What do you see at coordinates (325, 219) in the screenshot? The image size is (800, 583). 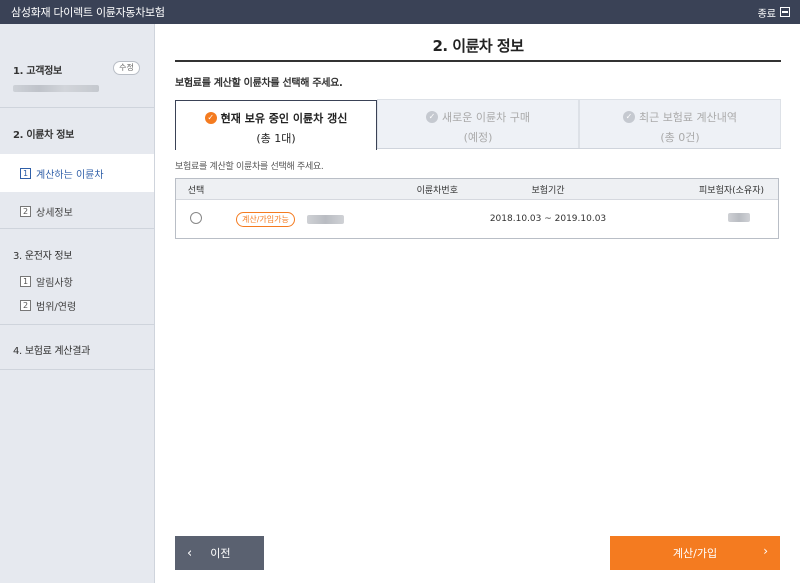 I see `redacted-plate-number` at bounding box center [325, 219].